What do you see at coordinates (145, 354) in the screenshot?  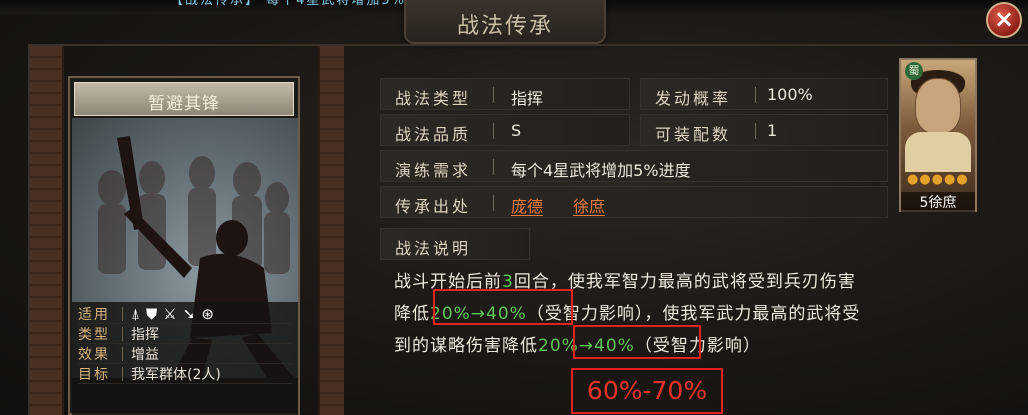 I see `stat-value: 增益` at bounding box center [145, 354].